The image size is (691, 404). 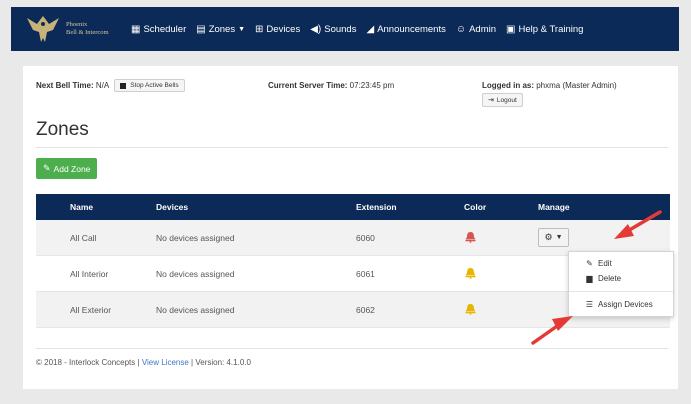 What do you see at coordinates (508, 85) in the screenshot?
I see `logged-in-label: Logged in as:` at bounding box center [508, 85].